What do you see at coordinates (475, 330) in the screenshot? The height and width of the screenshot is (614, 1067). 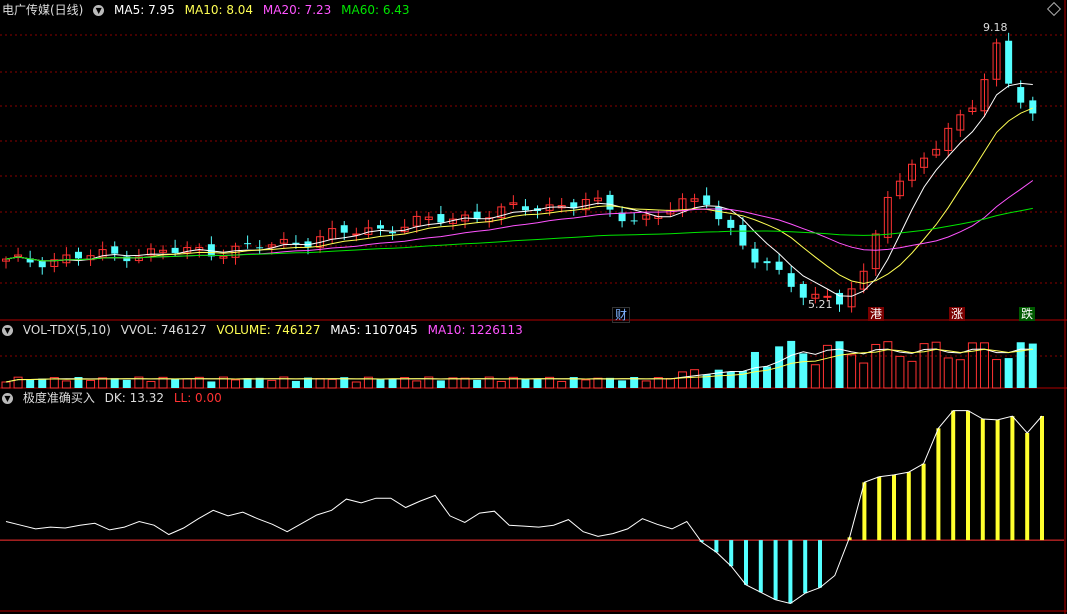 I see `vol-ma10-legend: MA10: 1226113` at bounding box center [475, 330].